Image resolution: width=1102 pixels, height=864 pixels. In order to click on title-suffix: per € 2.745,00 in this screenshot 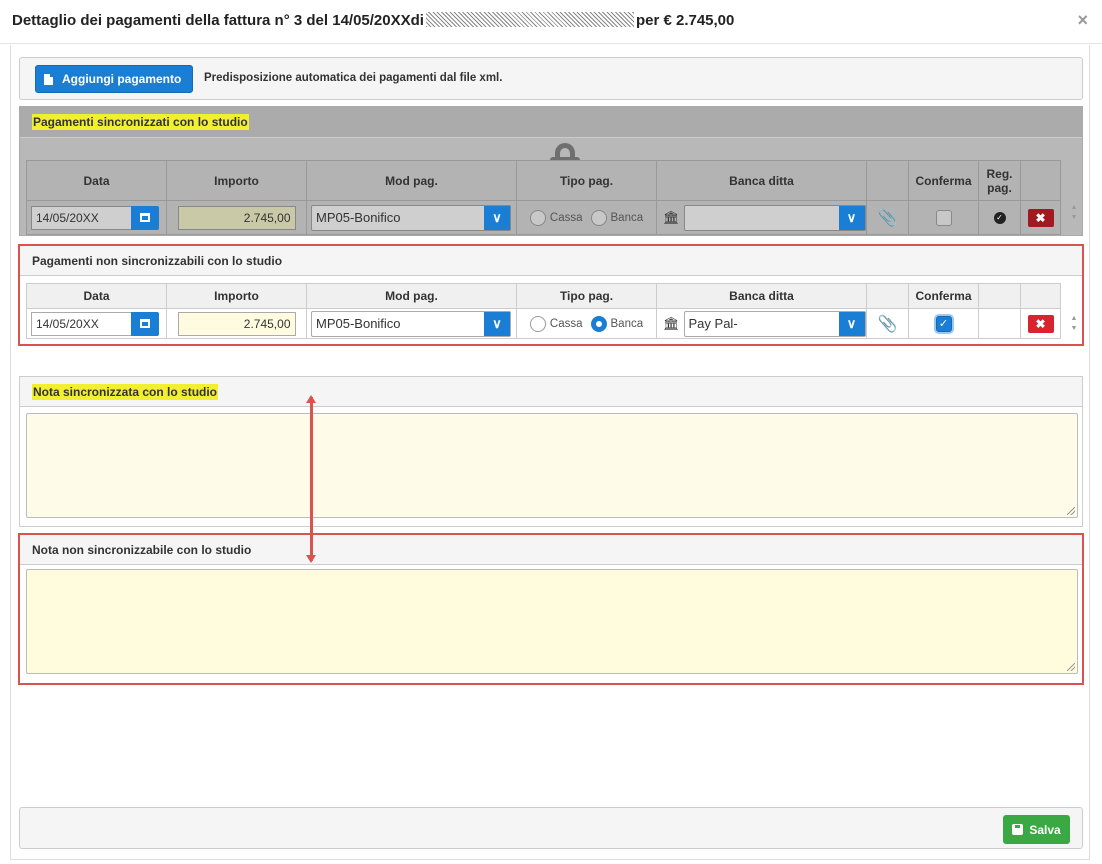, I will do `click(685, 20)`.